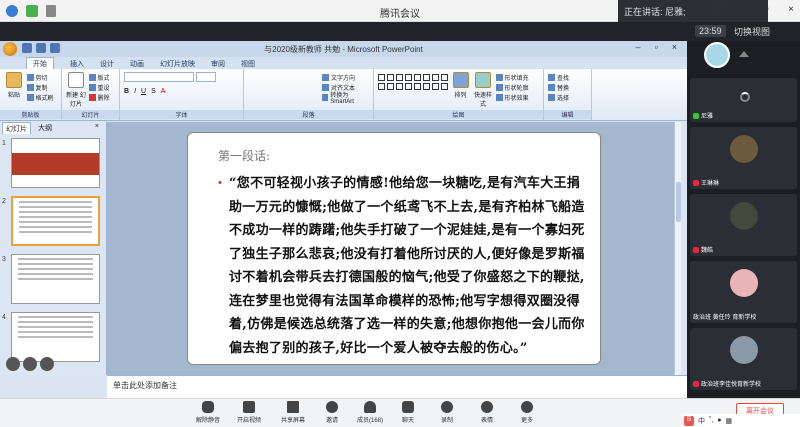 Image resolution: width=800 pixels, height=427 pixels. I want to click on ppt-close-icon: ×, so click(674, 47).